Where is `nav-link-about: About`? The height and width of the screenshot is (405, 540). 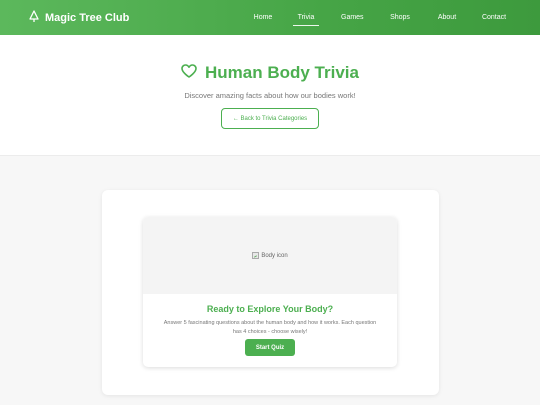
nav-link-about: About is located at coordinates (447, 17).